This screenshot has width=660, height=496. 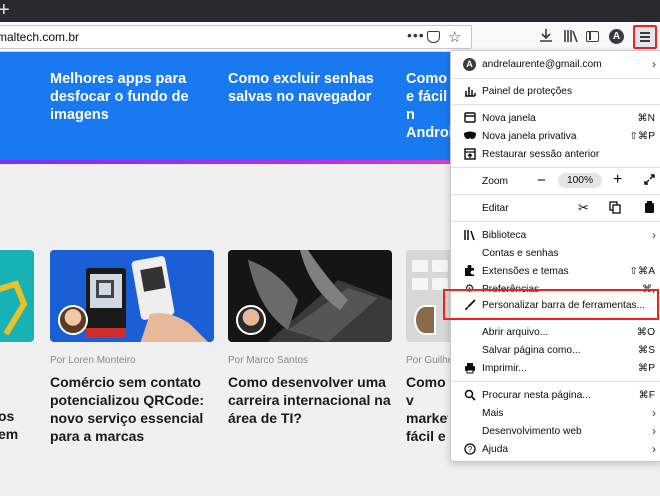 What do you see at coordinates (555, 432) in the screenshot?
I see `web-developer-item: Desenvolvimento web ›` at bounding box center [555, 432].